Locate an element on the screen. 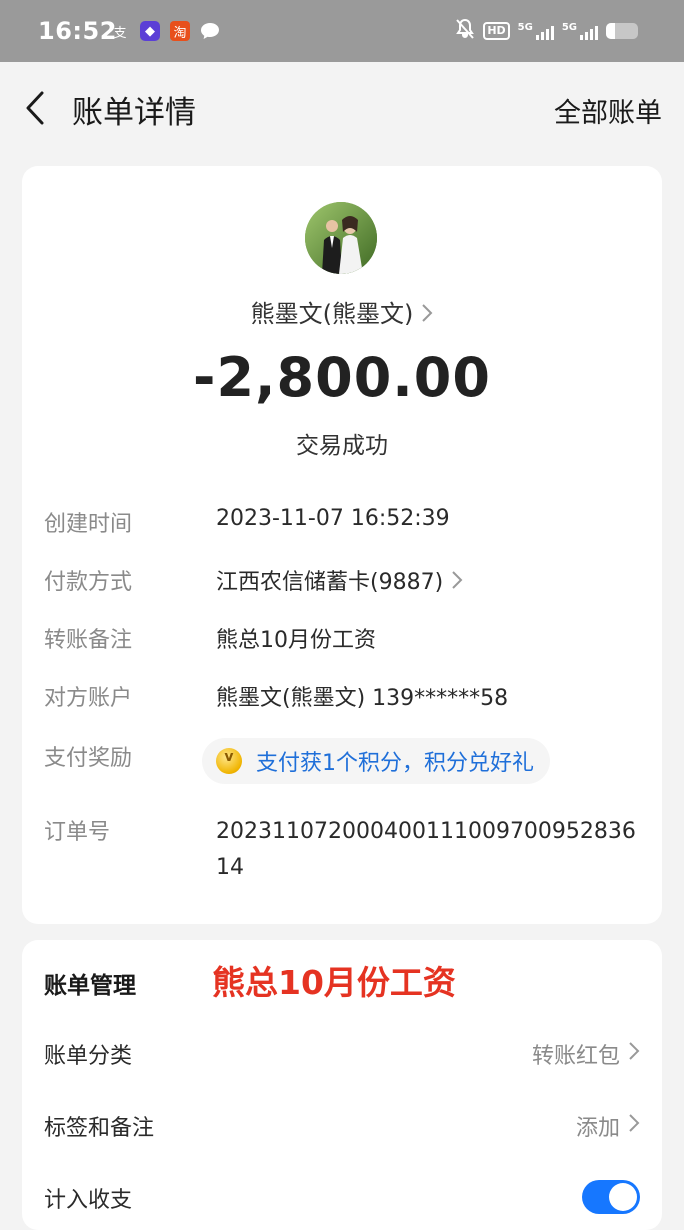 This screenshot has width=684, height=1230. payment-method-value: 江西农信储蓄卡(9887) is located at coordinates (339, 580).